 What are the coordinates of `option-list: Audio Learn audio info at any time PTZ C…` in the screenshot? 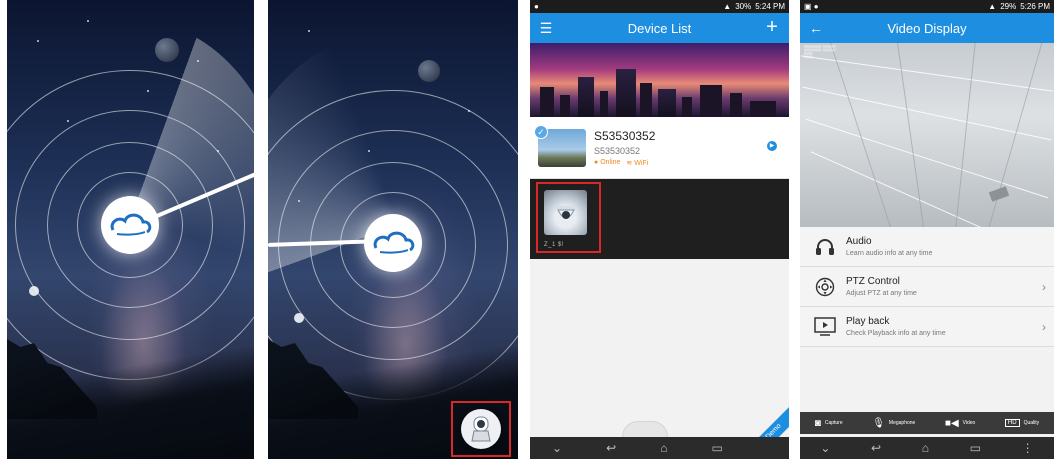 It's located at (927, 287).